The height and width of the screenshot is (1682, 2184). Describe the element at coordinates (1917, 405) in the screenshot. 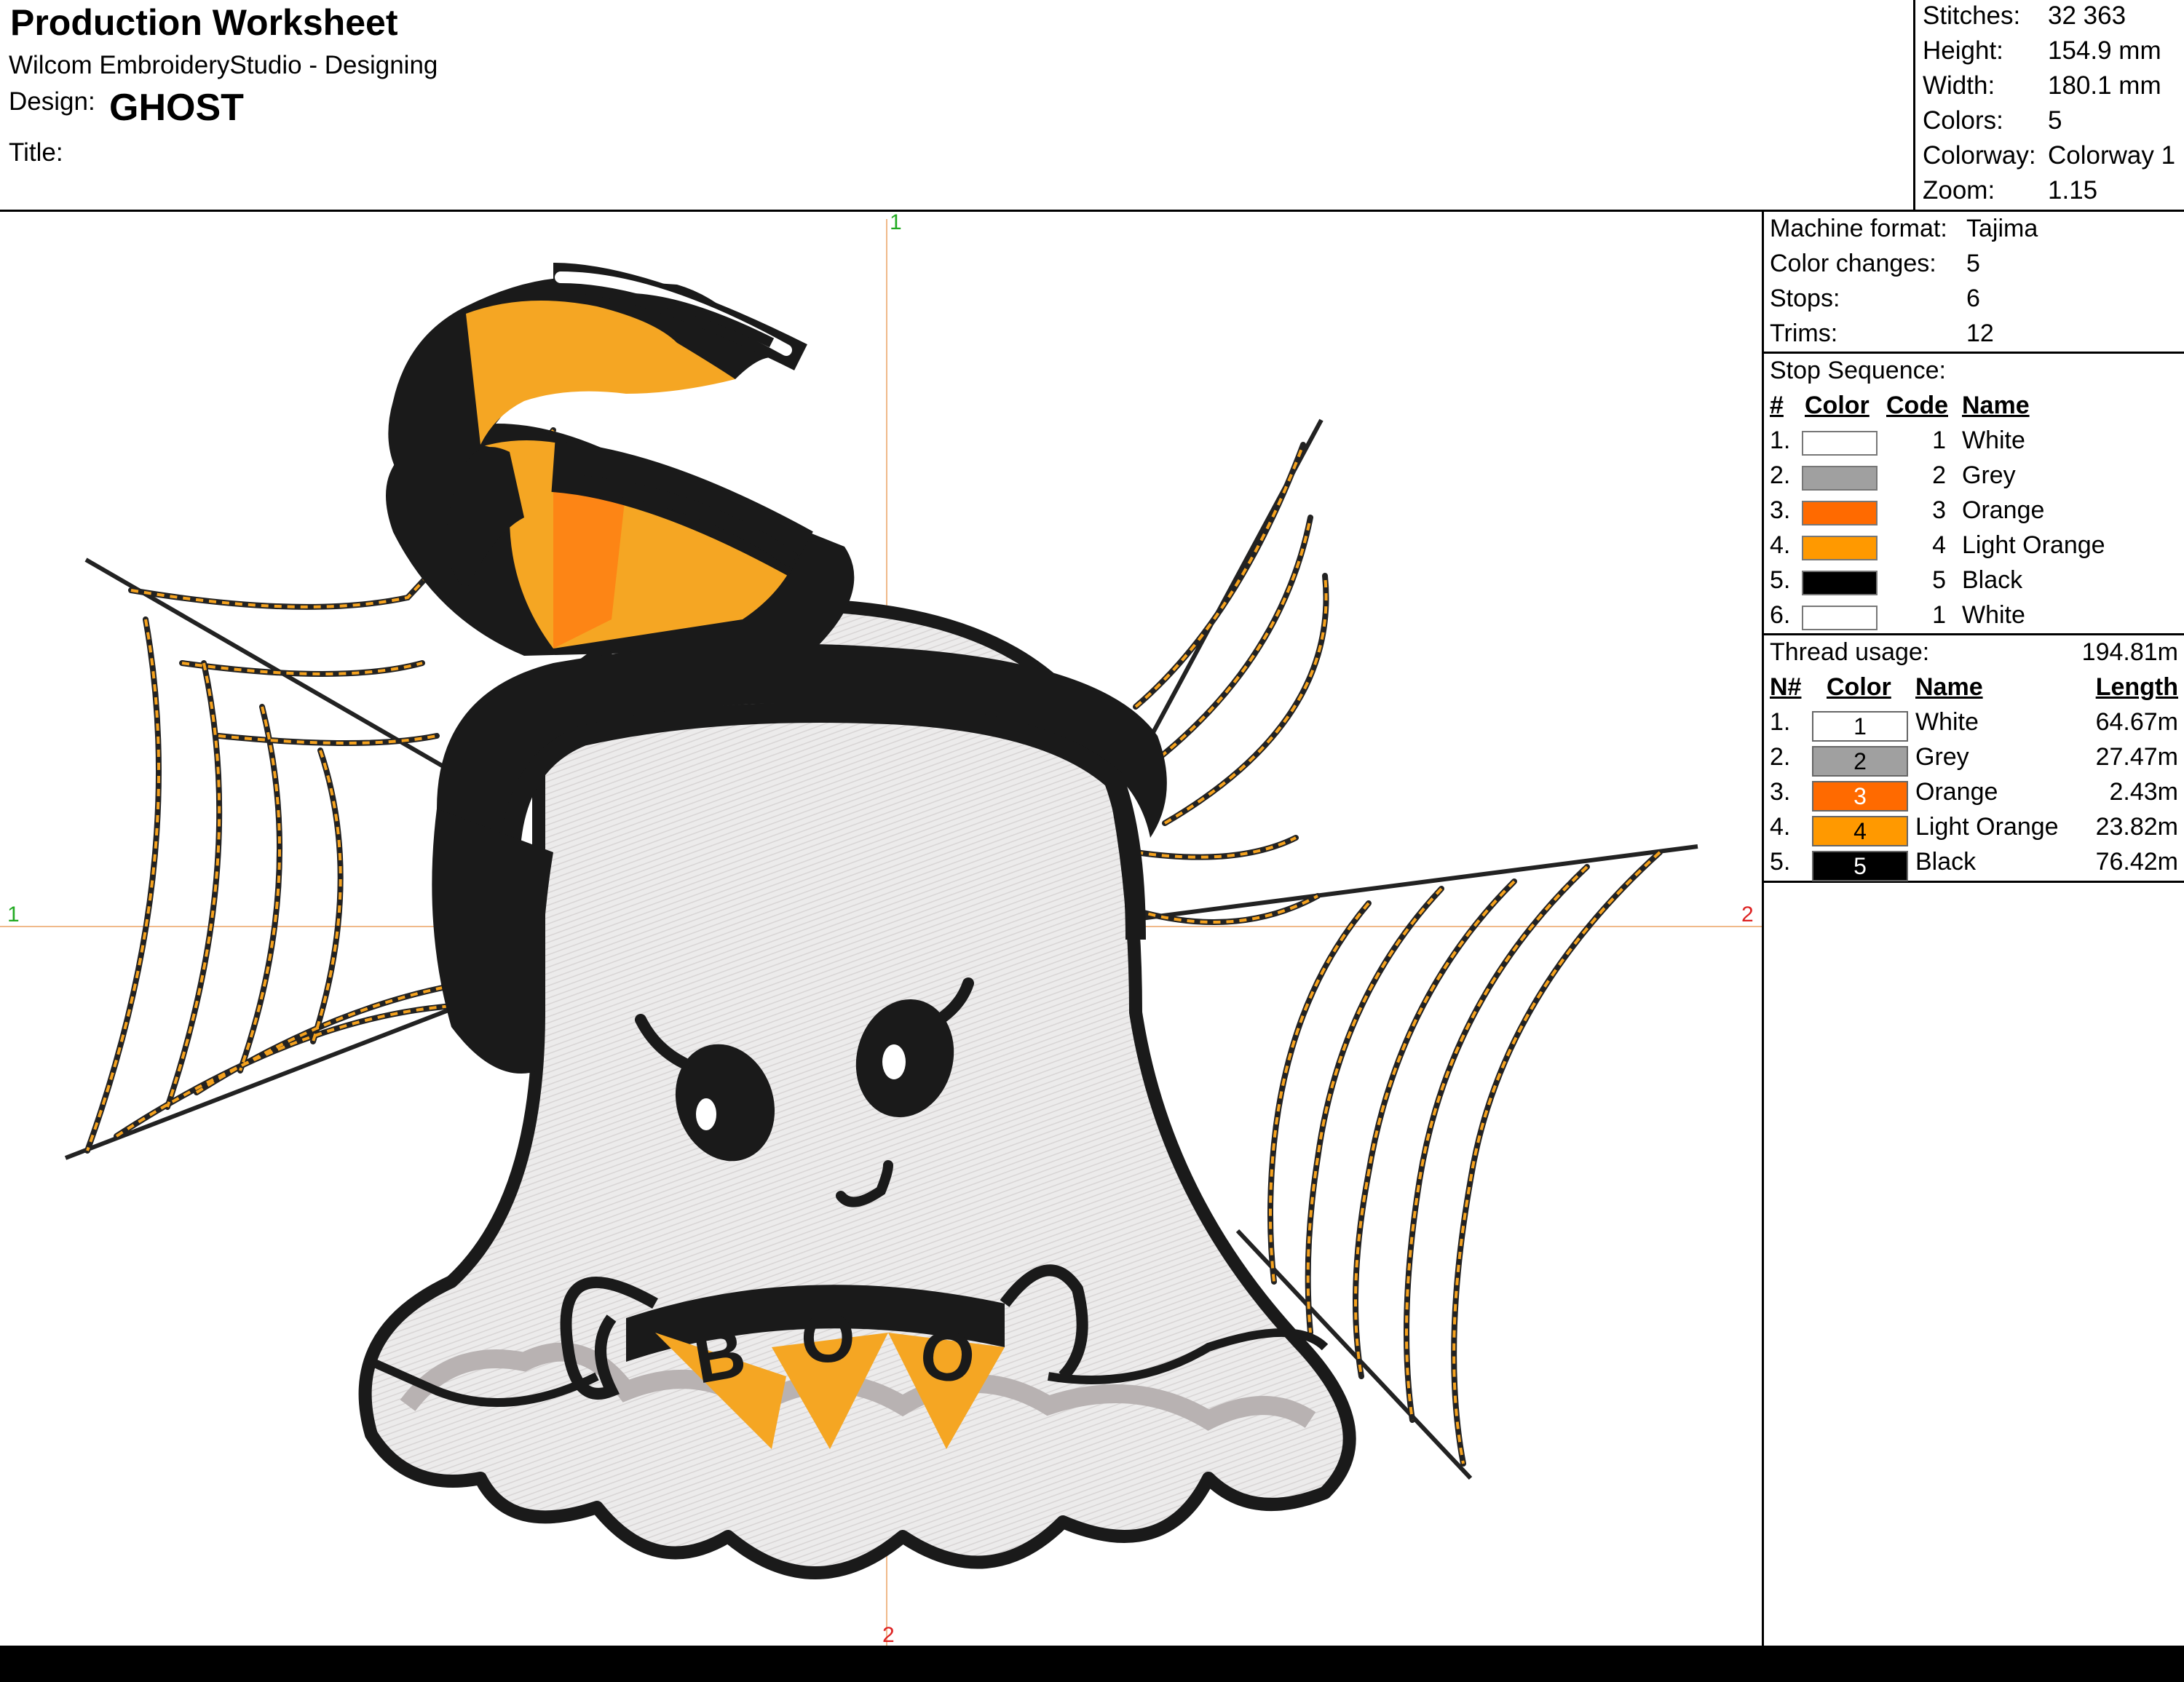

I see `stop-sequence-header-code: Code` at that location.